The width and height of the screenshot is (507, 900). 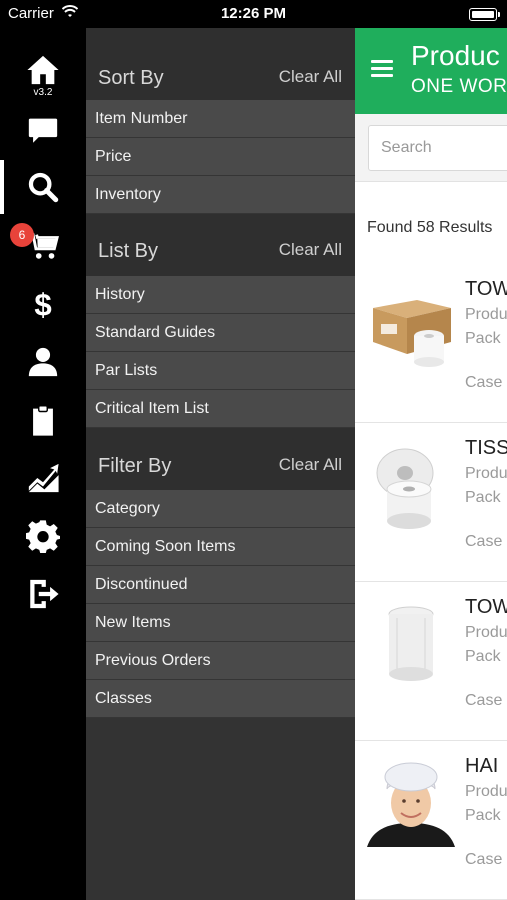 What do you see at coordinates (220, 459) in the screenshot?
I see `filter-by-header: Filter By Clear All` at bounding box center [220, 459].